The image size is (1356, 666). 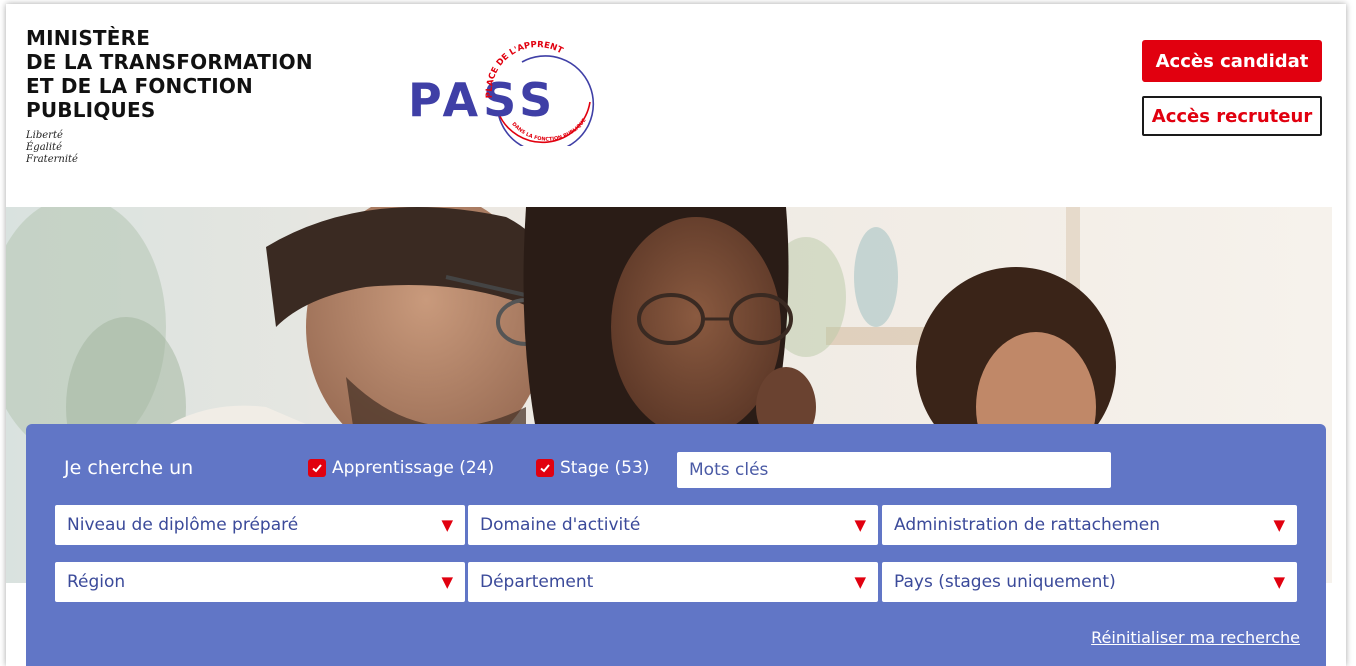 What do you see at coordinates (537, 582) in the screenshot?
I see `select-value: Département` at bounding box center [537, 582].